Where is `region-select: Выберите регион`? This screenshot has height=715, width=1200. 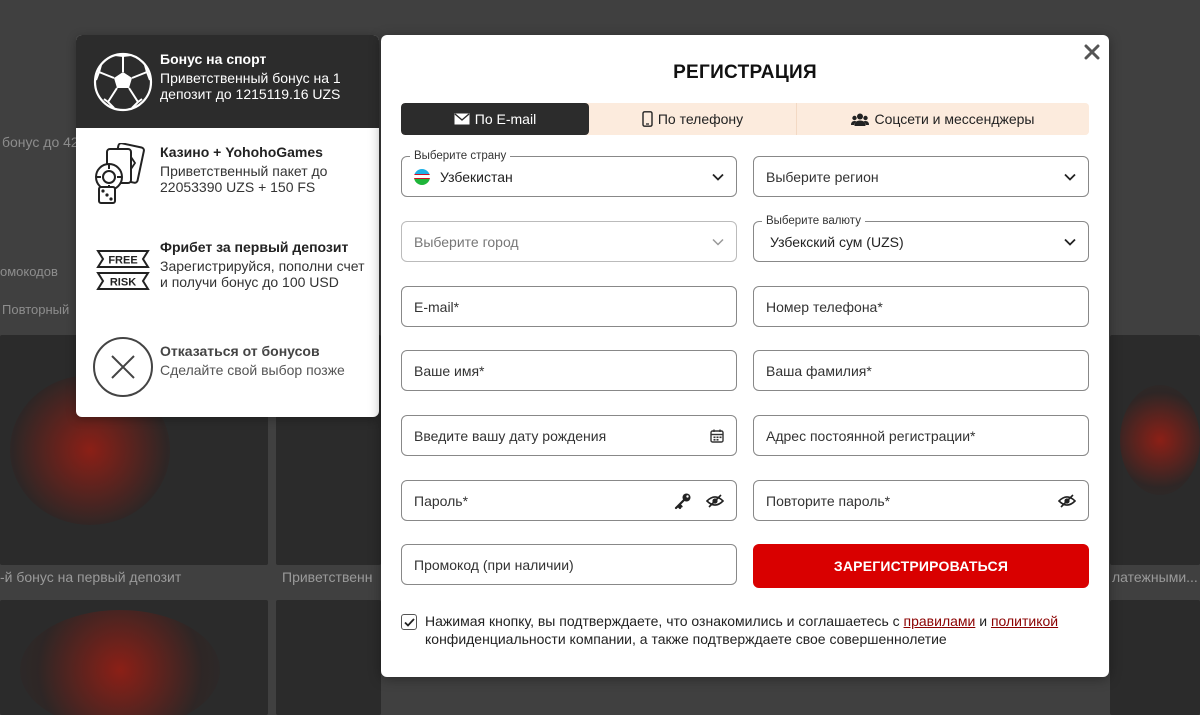
region-select: Выберите регион is located at coordinates (921, 176).